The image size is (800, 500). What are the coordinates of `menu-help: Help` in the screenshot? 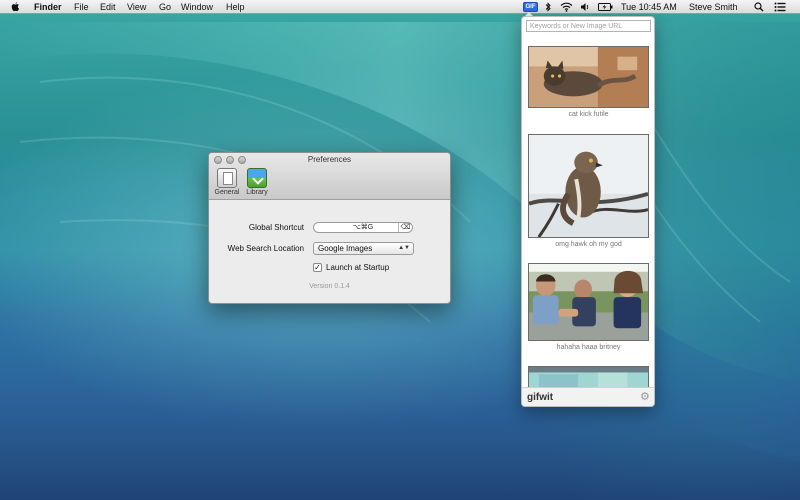 It's located at (235, 7).